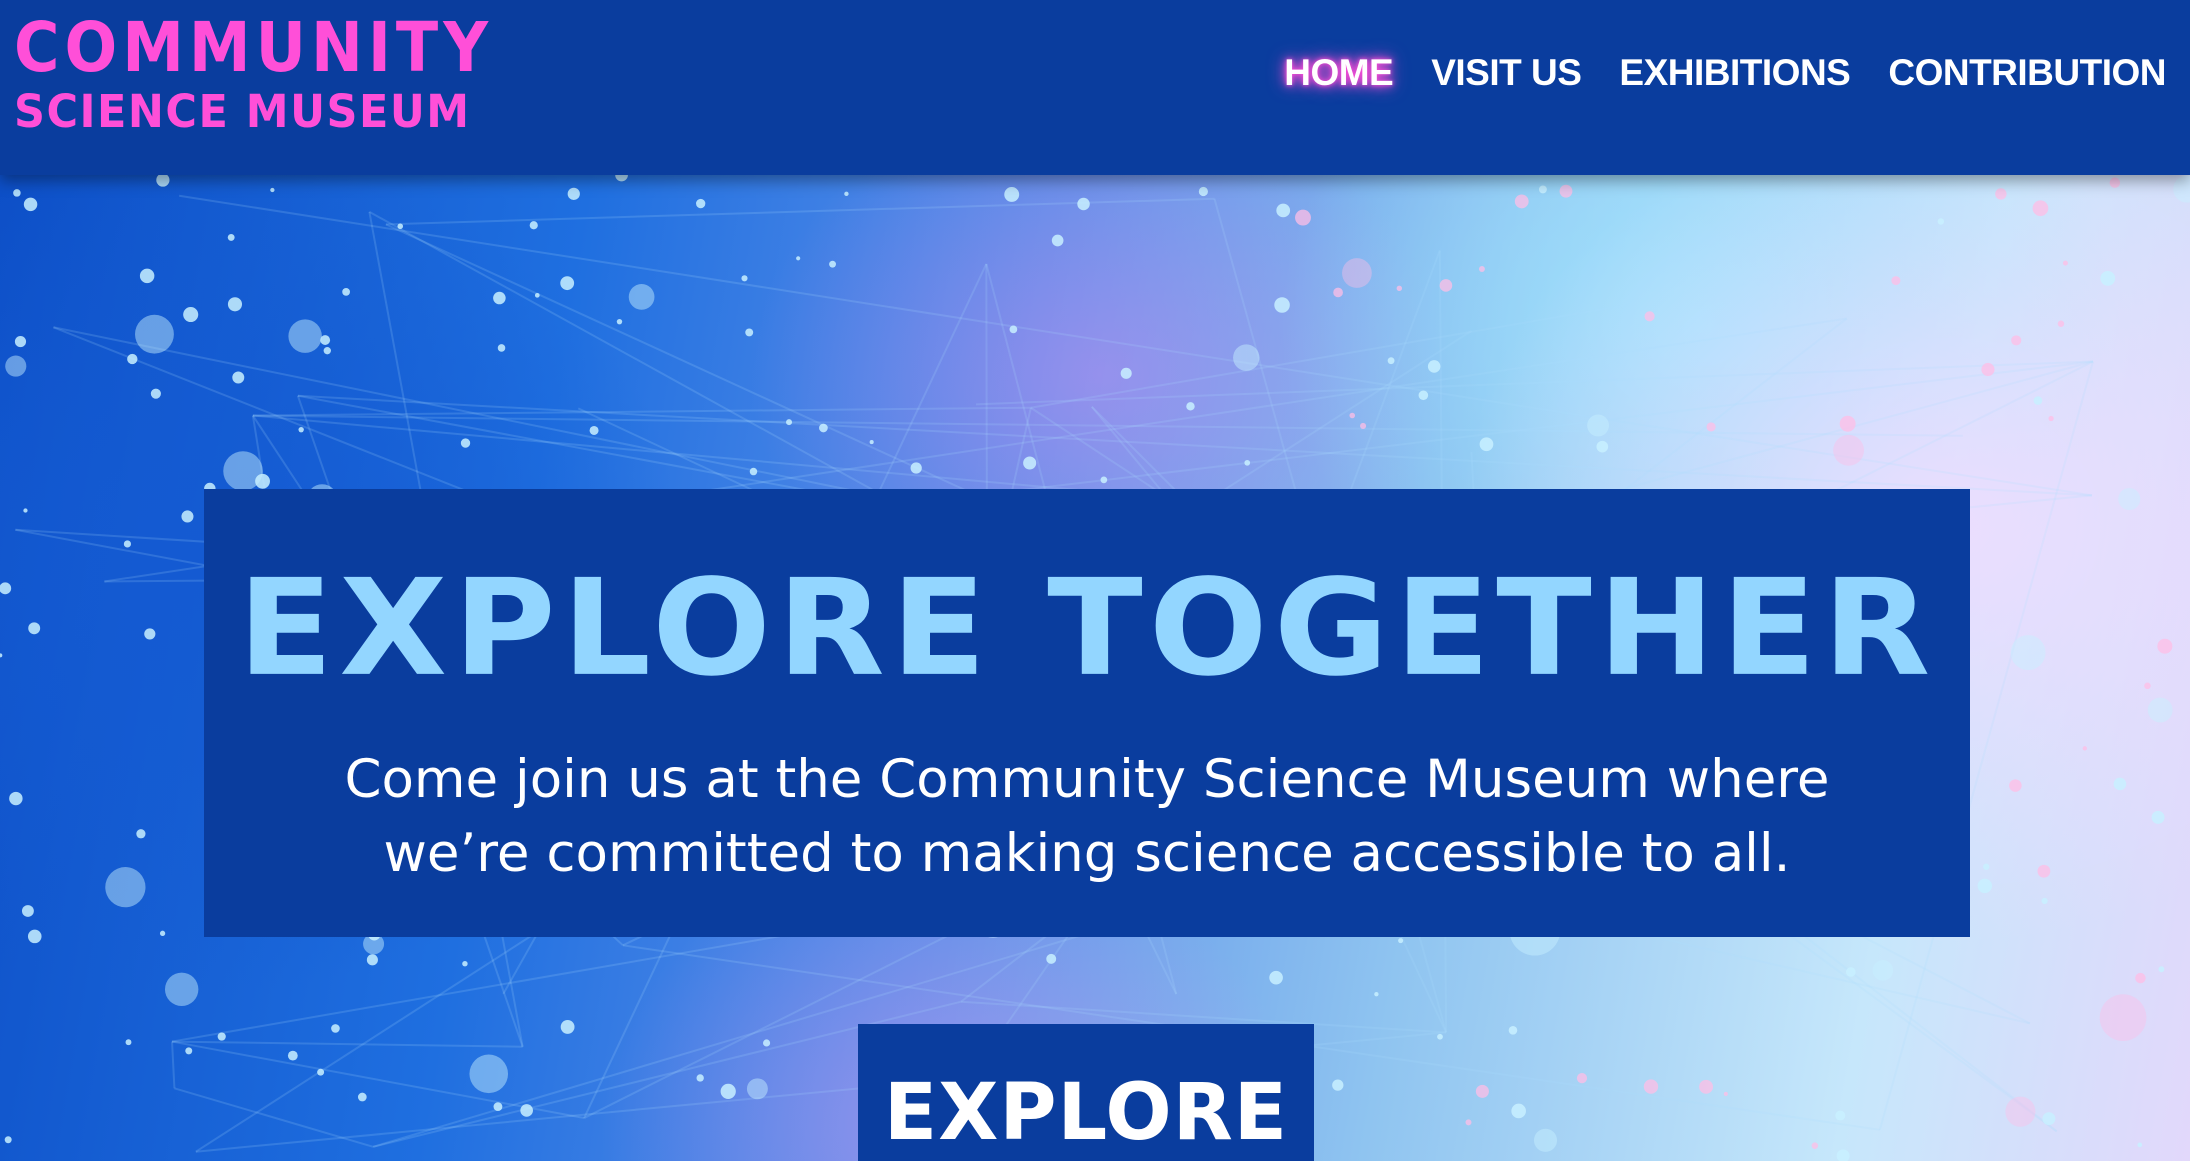 This screenshot has width=2190, height=1161. I want to click on main-nav: HOME VISIT US EXHIBITIONS CONTRIBUTION, so click(1725, 73).